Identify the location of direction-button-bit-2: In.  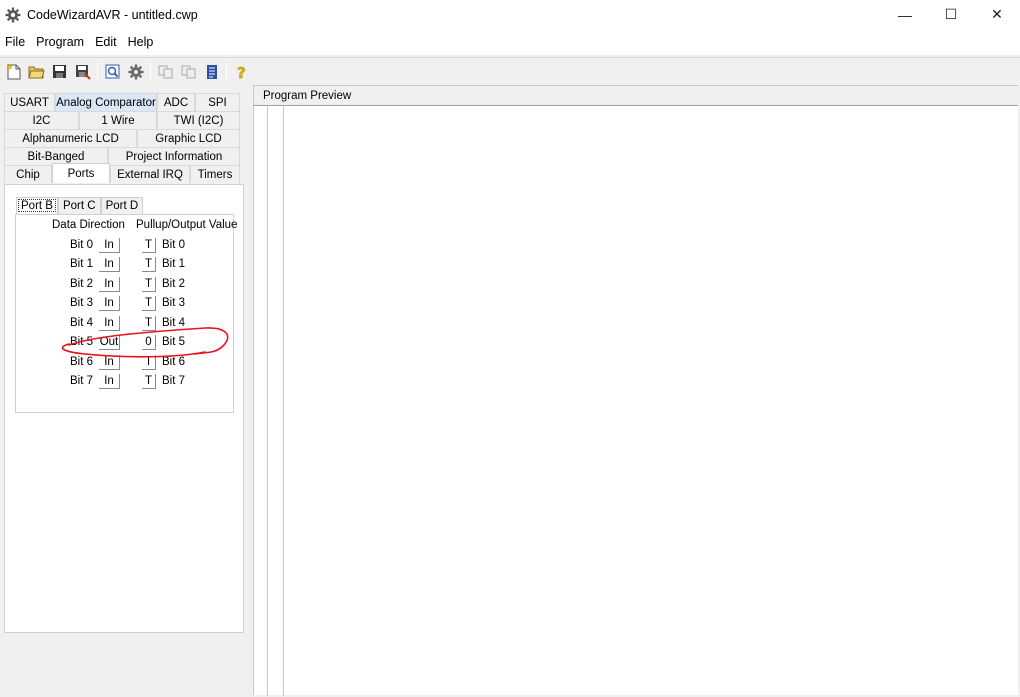
(109, 284).